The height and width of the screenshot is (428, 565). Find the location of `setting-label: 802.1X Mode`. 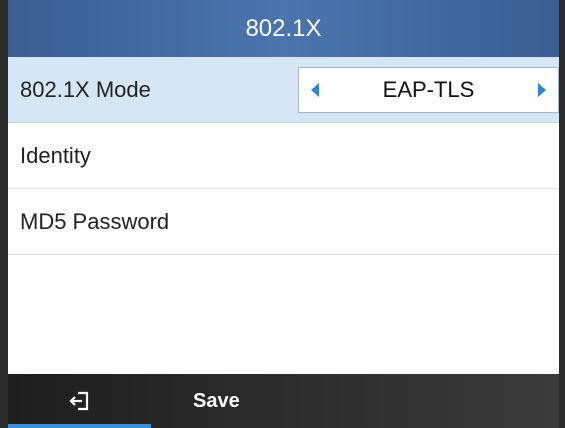

setting-label: 802.1X Mode is located at coordinates (85, 89).